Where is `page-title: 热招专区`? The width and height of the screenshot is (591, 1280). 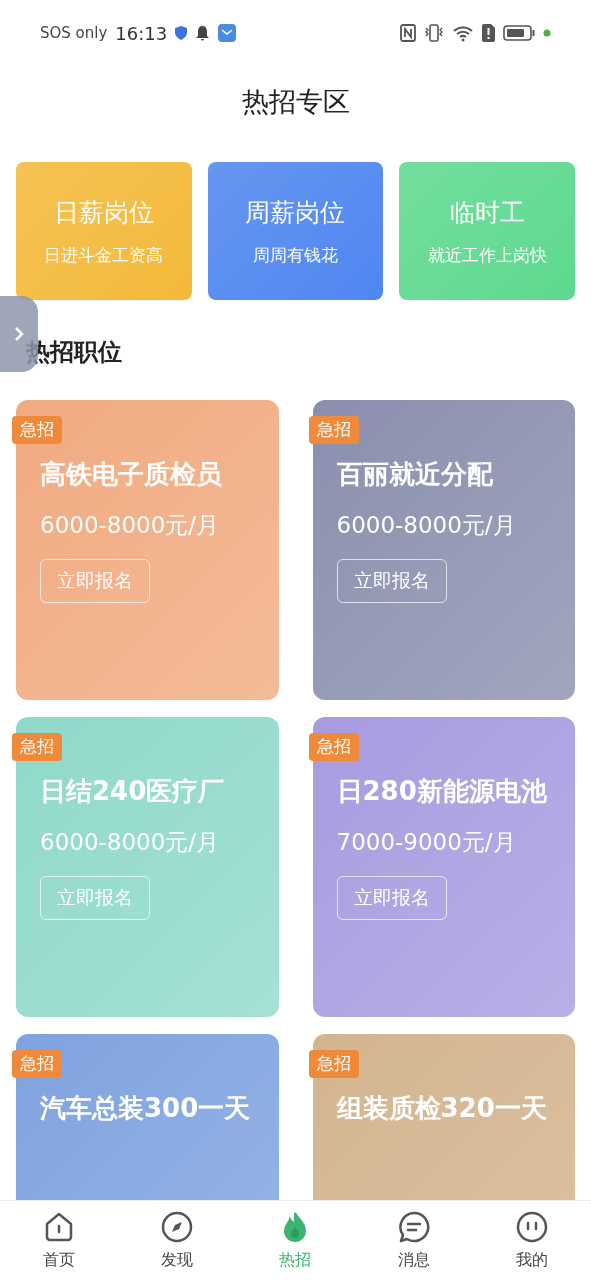
page-title: 热招专区 is located at coordinates (295, 101).